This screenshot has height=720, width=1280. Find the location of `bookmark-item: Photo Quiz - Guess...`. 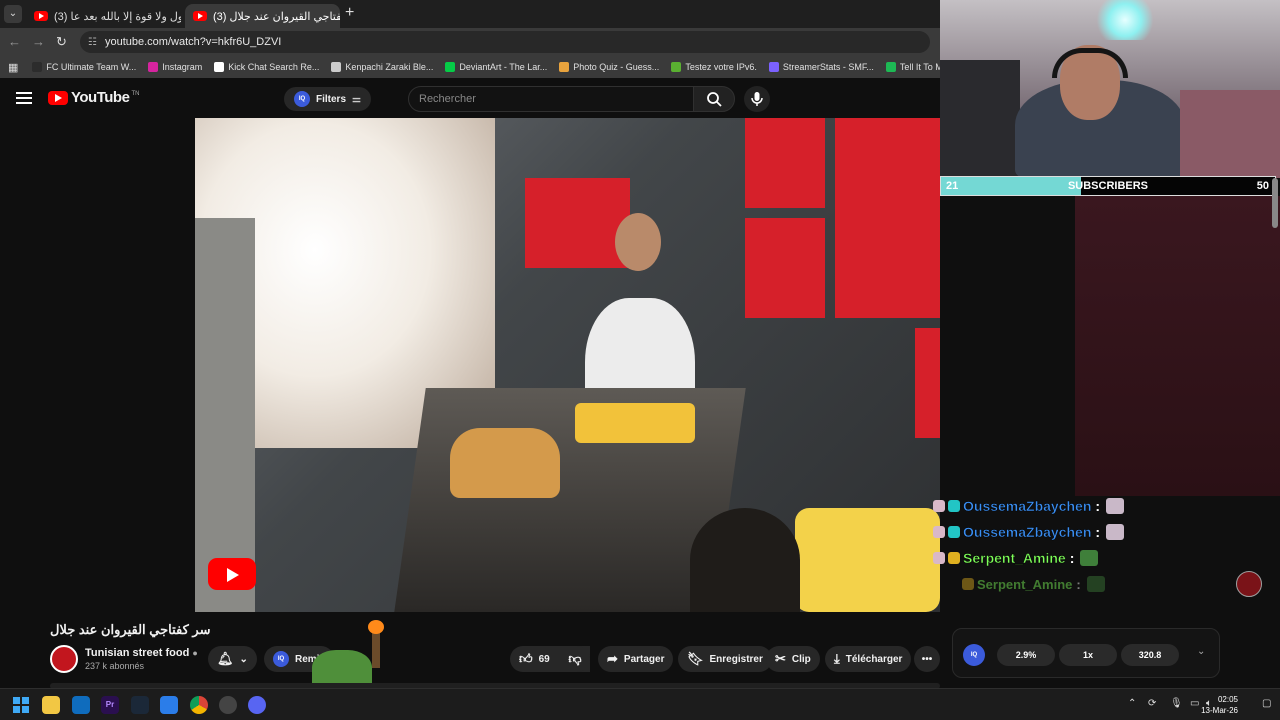

bookmark-item: Photo Quiz - Guess... is located at coordinates (609, 67).